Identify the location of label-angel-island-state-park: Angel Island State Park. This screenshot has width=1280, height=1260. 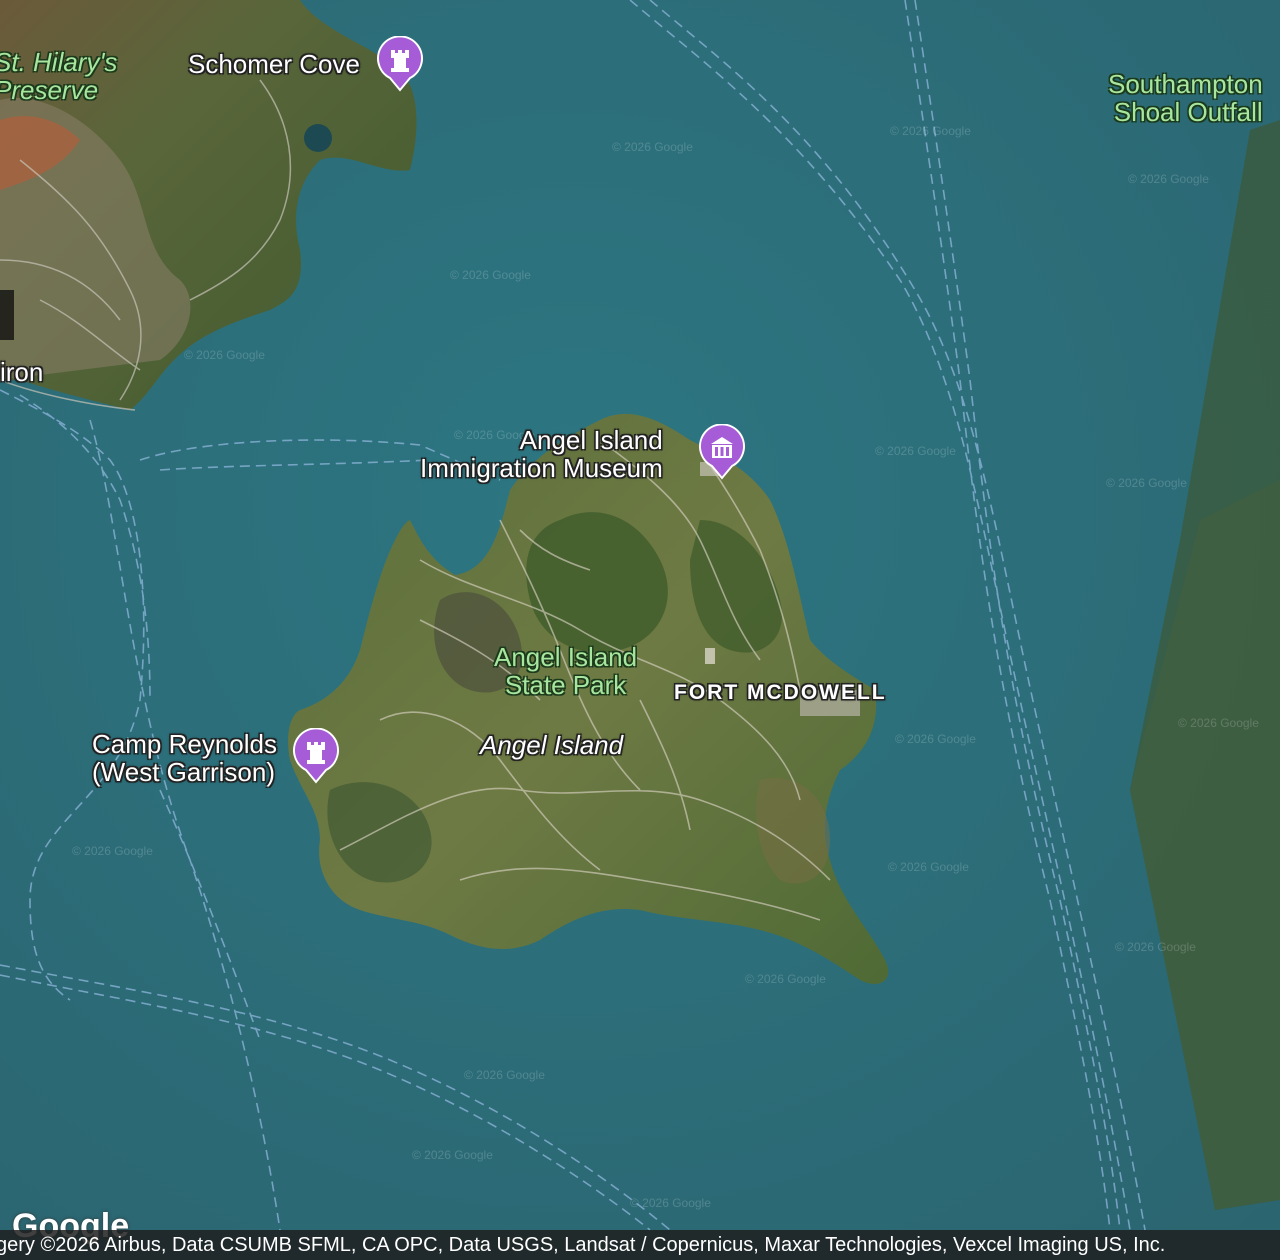
(565, 671).